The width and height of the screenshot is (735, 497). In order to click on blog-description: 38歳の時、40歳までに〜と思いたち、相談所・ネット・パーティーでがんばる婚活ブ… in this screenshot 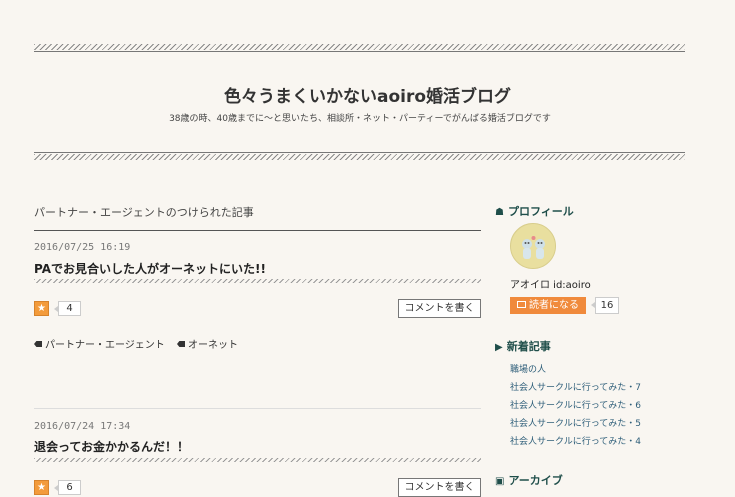, I will do `click(360, 119)`.